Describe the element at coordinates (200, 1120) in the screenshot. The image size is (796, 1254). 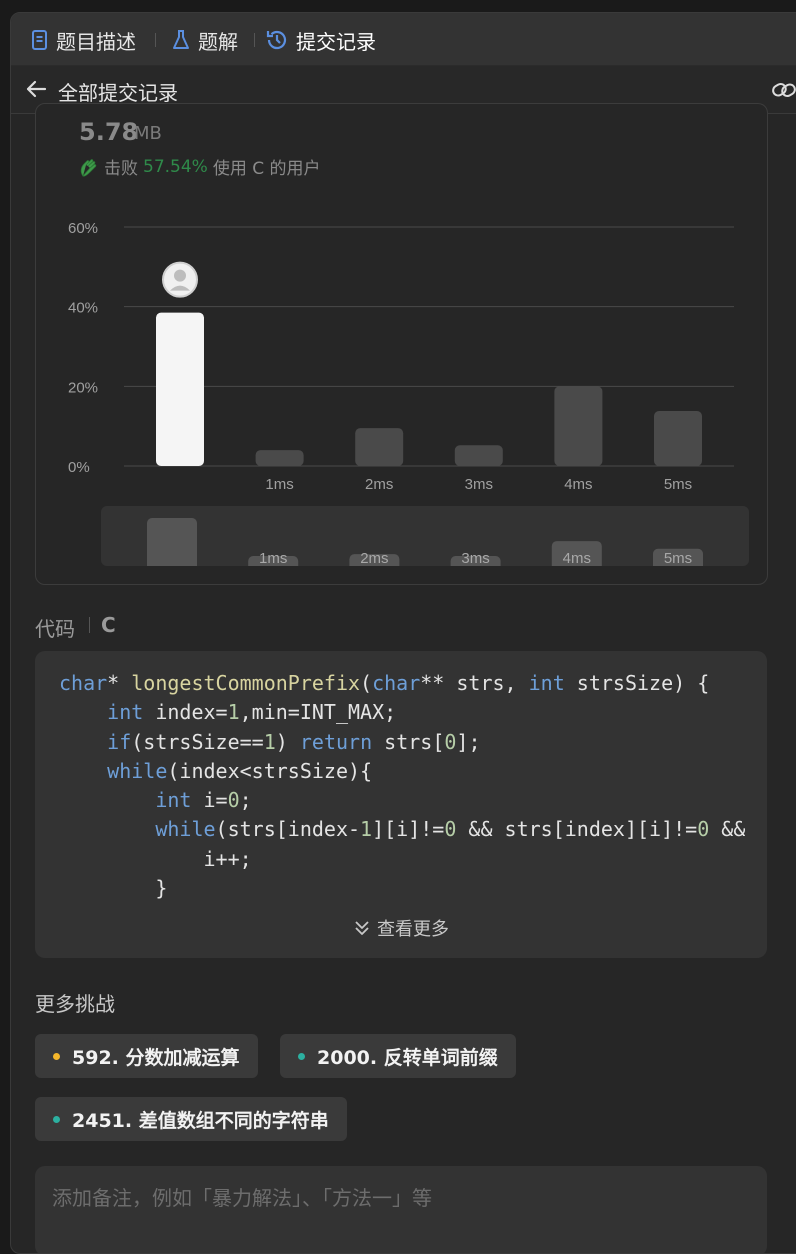
I see `challenge-label: 2451. 差值数组不同的字符串` at that location.